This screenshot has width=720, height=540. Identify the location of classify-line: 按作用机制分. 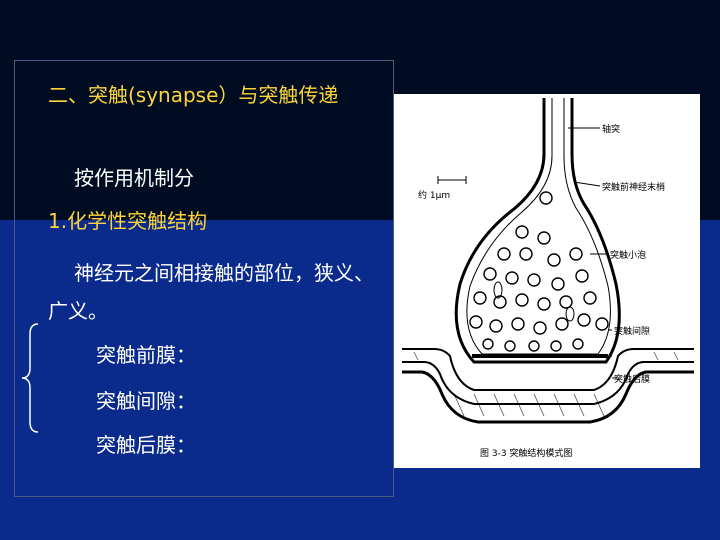
(134, 178).